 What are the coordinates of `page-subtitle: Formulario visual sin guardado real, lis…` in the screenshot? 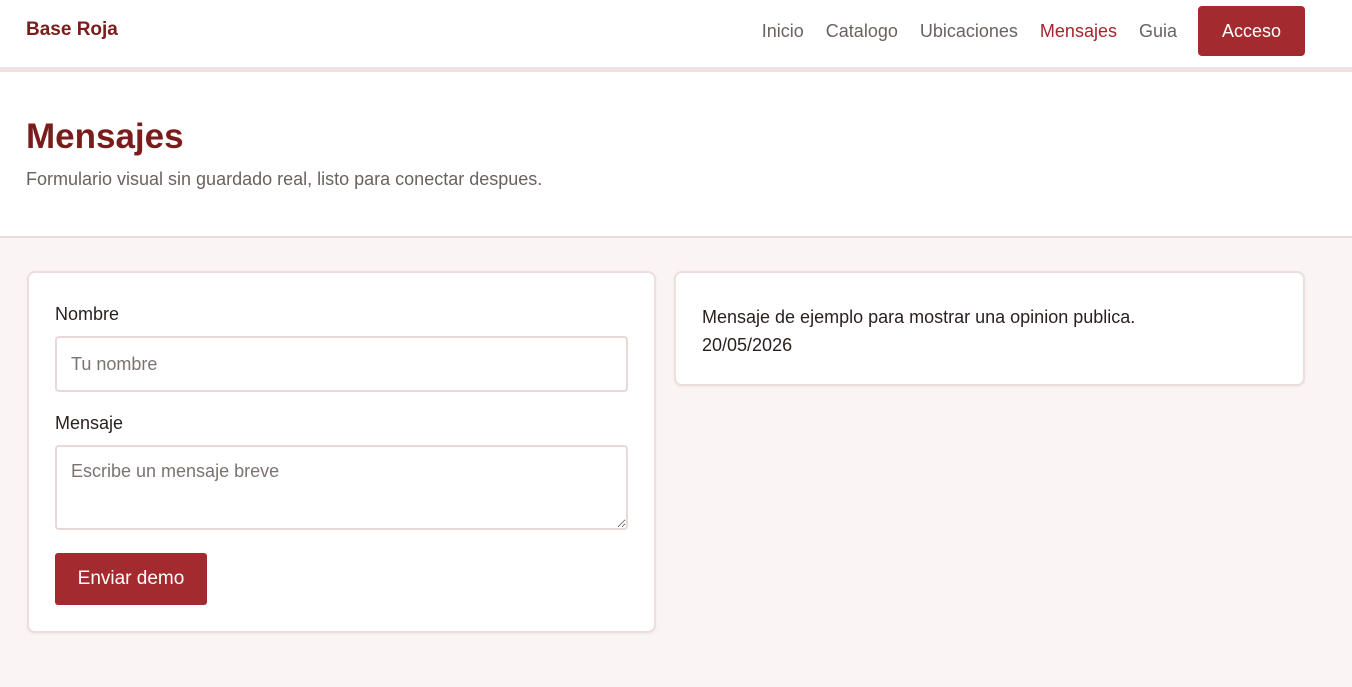 It's located at (284, 179).